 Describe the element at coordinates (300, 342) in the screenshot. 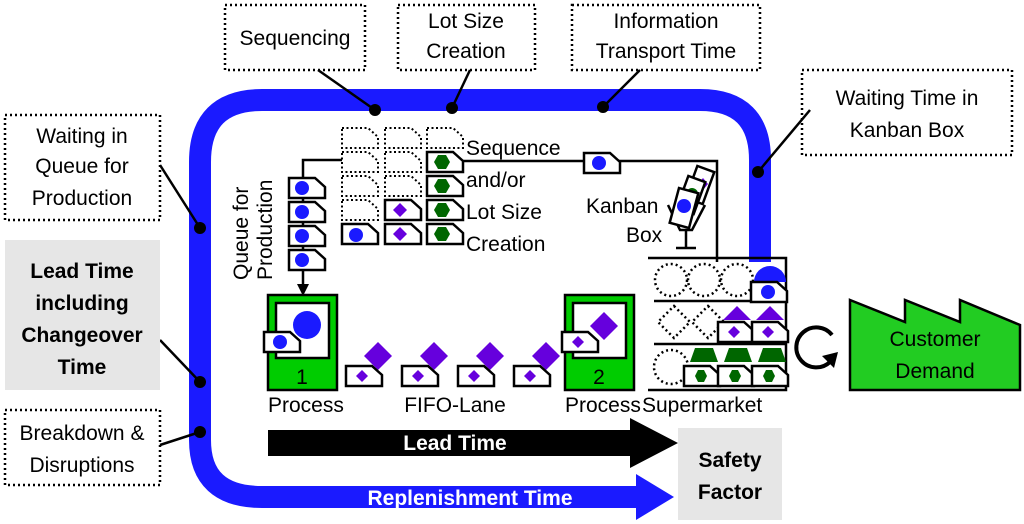

I see `process-1: 1` at that location.